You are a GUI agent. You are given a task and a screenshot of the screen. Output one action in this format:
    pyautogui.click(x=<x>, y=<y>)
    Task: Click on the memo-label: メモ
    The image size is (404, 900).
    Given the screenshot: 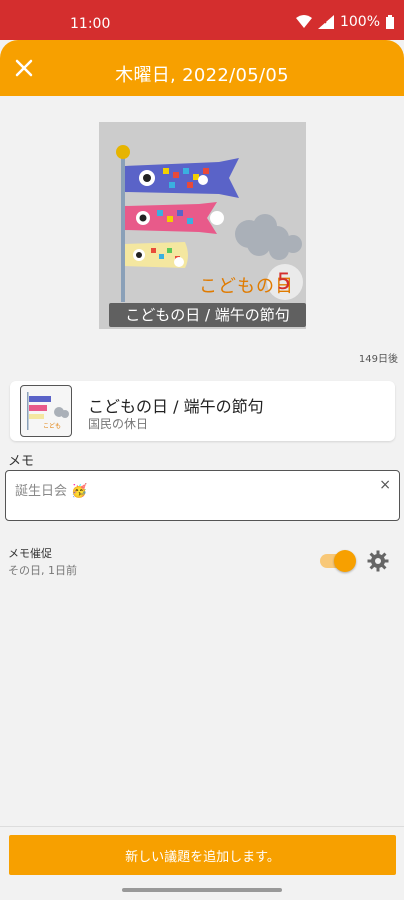 What is the action you would take?
    pyautogui.click(x=21, y=461)
    